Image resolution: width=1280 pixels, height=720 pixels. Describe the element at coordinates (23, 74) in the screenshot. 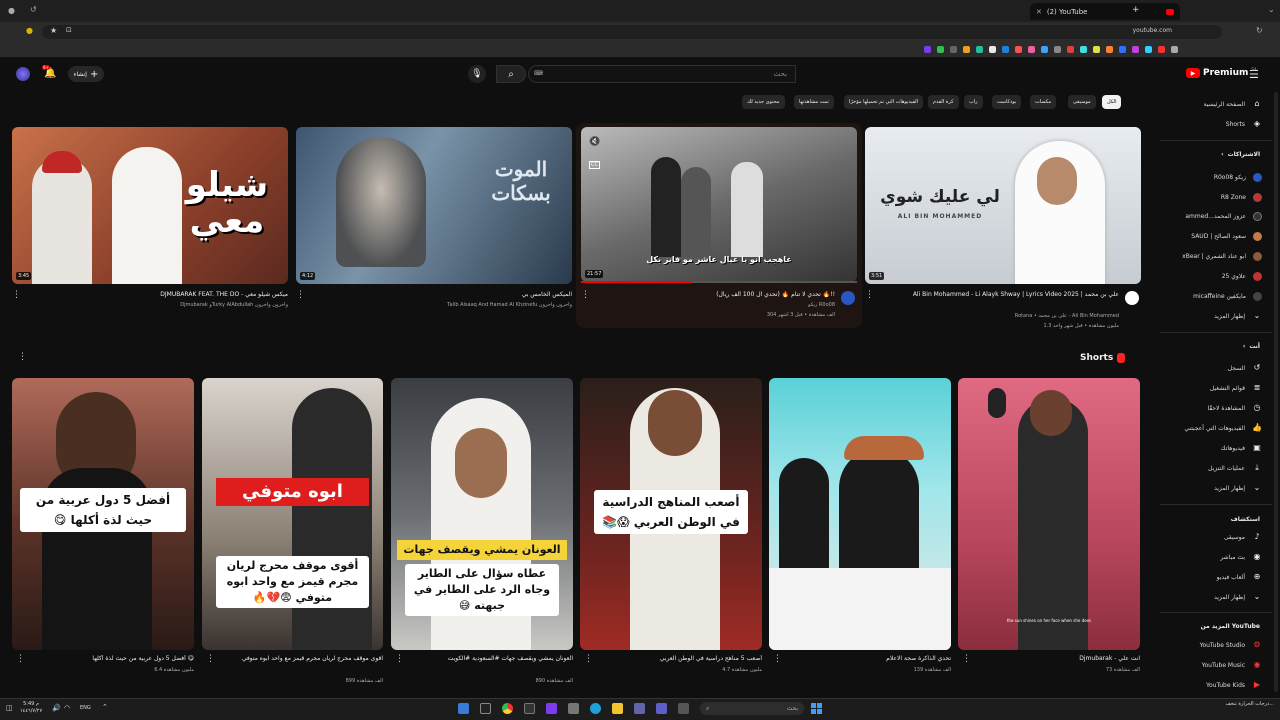

I see `account-avatar` at that location.